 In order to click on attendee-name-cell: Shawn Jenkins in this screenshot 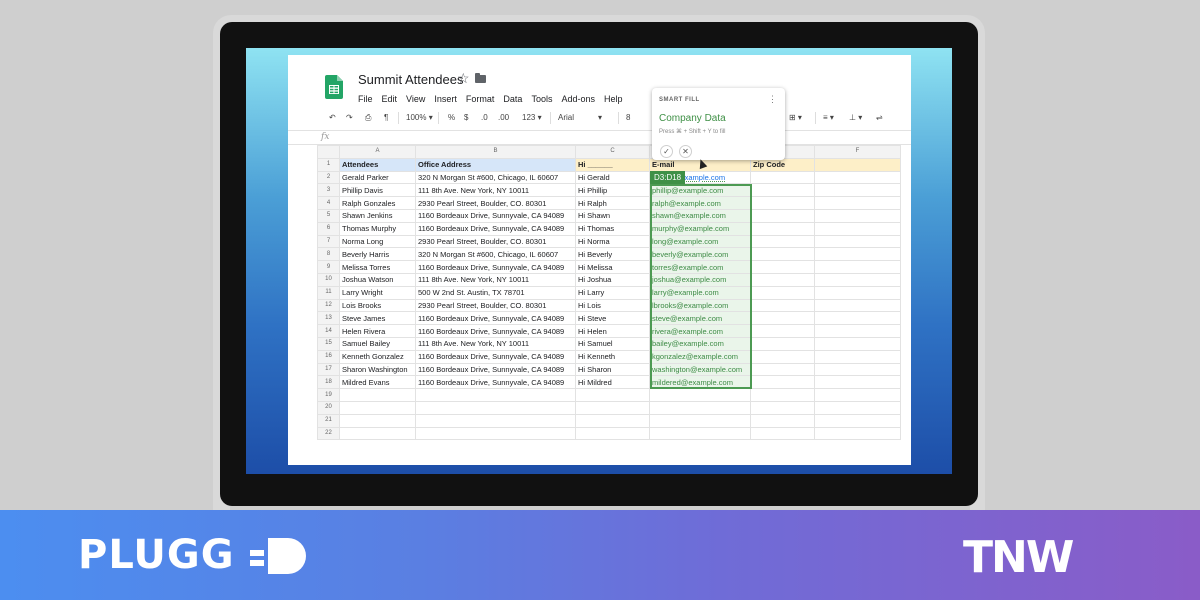, I will do `click(377, 215)`.